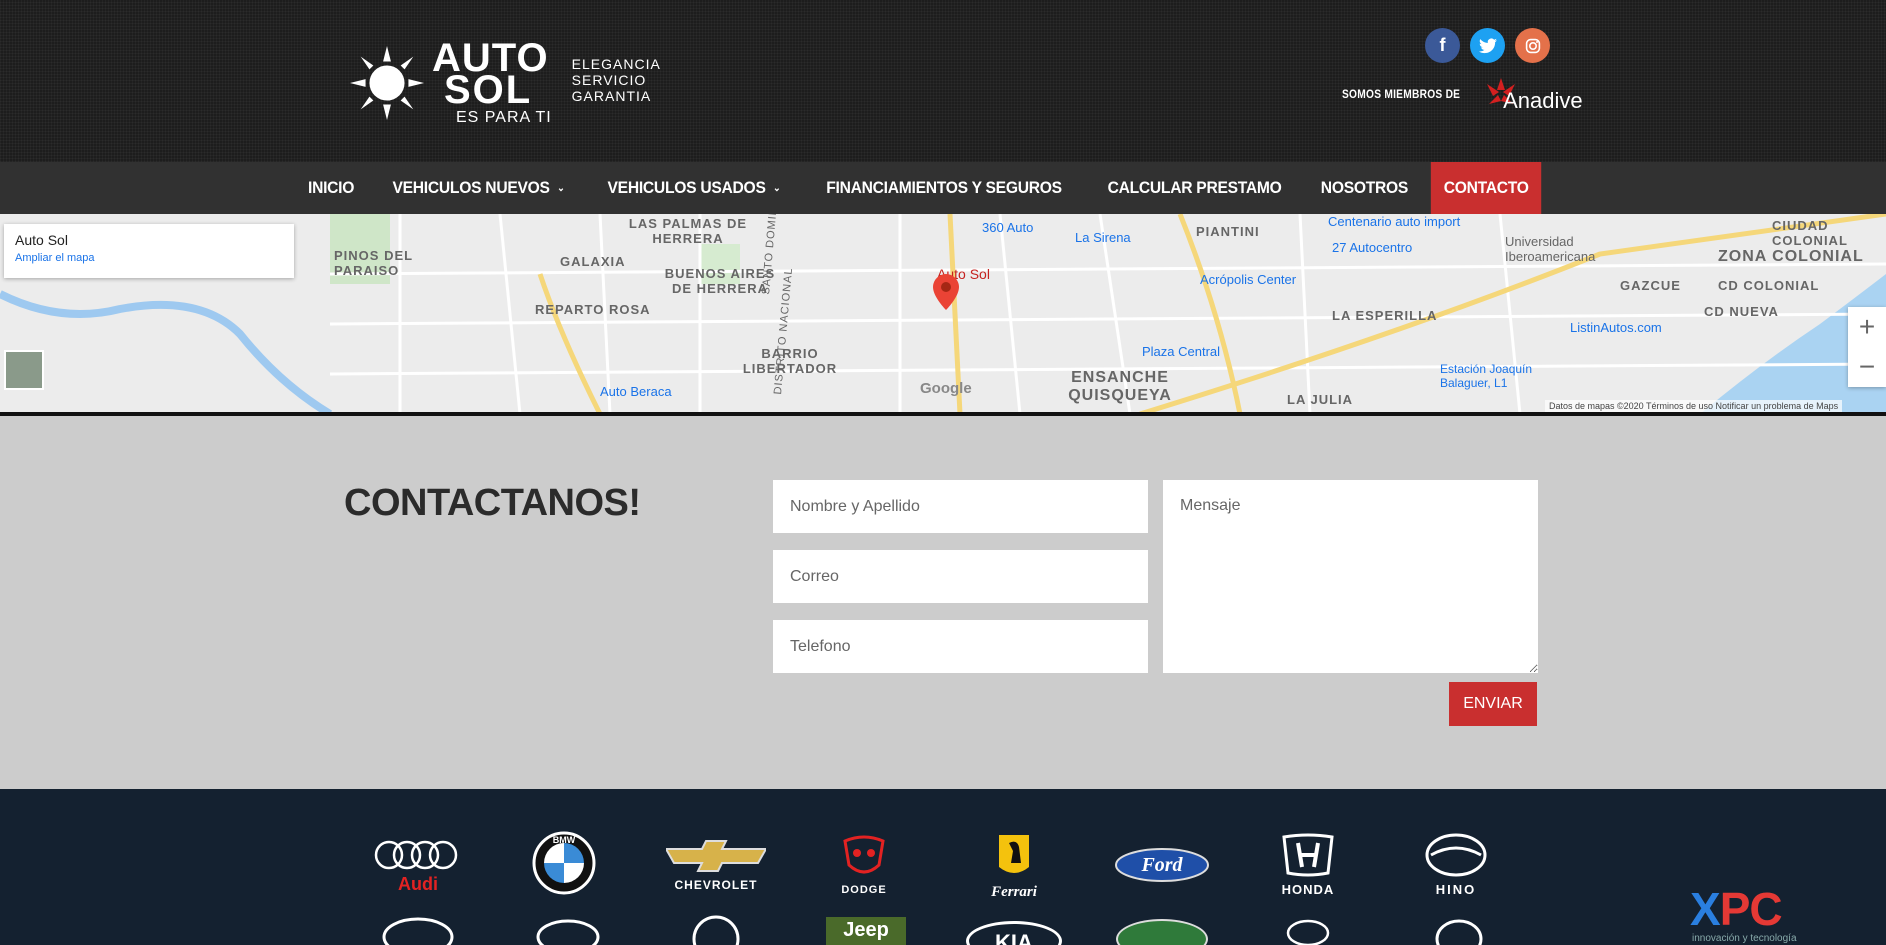  I want to click on infiniti-logo, so click(568, 931).